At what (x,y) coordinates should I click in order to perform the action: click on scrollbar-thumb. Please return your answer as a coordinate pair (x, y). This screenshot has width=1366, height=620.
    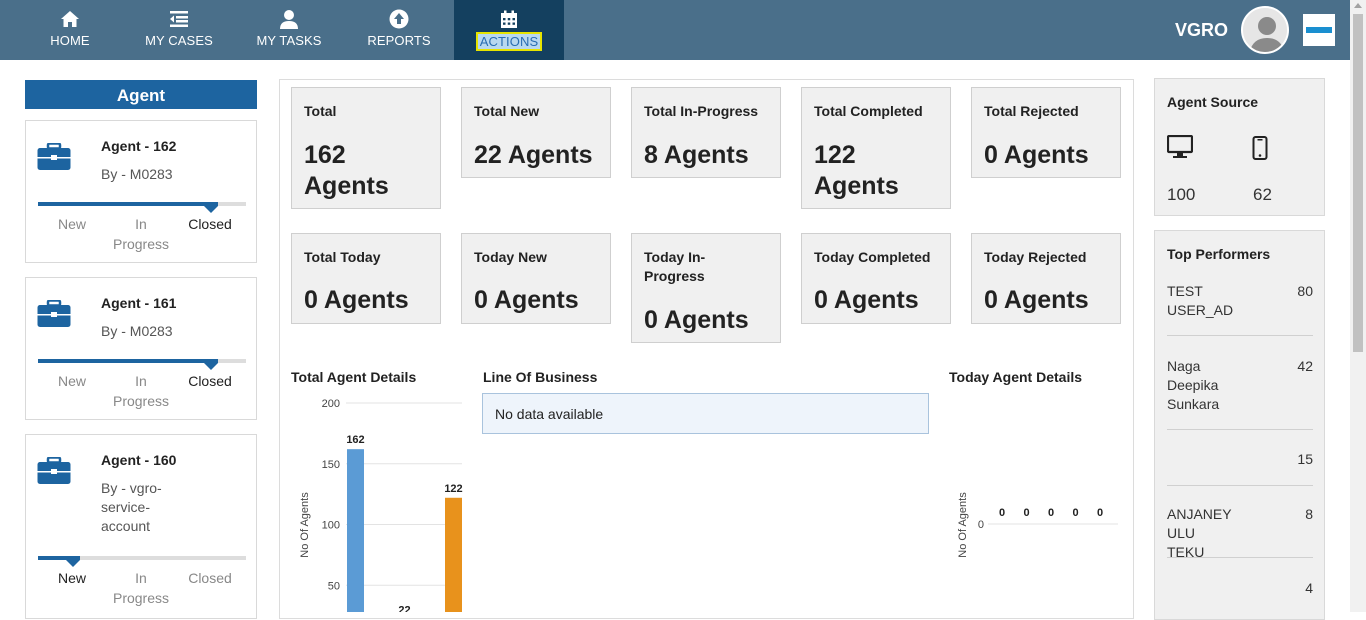
    Looking at the image, I should click on (1358, 183).